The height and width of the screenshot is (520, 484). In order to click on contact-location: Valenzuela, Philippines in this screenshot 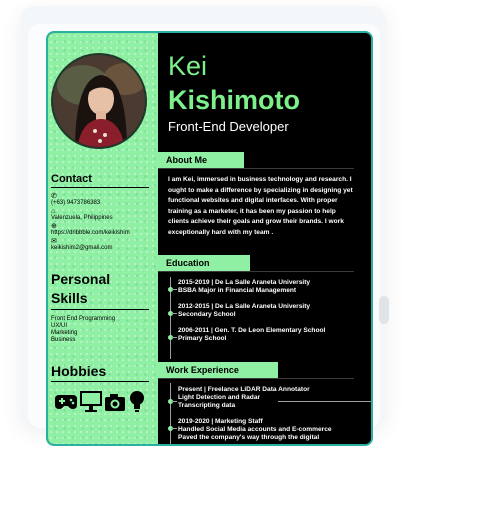, I will do `click(82, 218)`.